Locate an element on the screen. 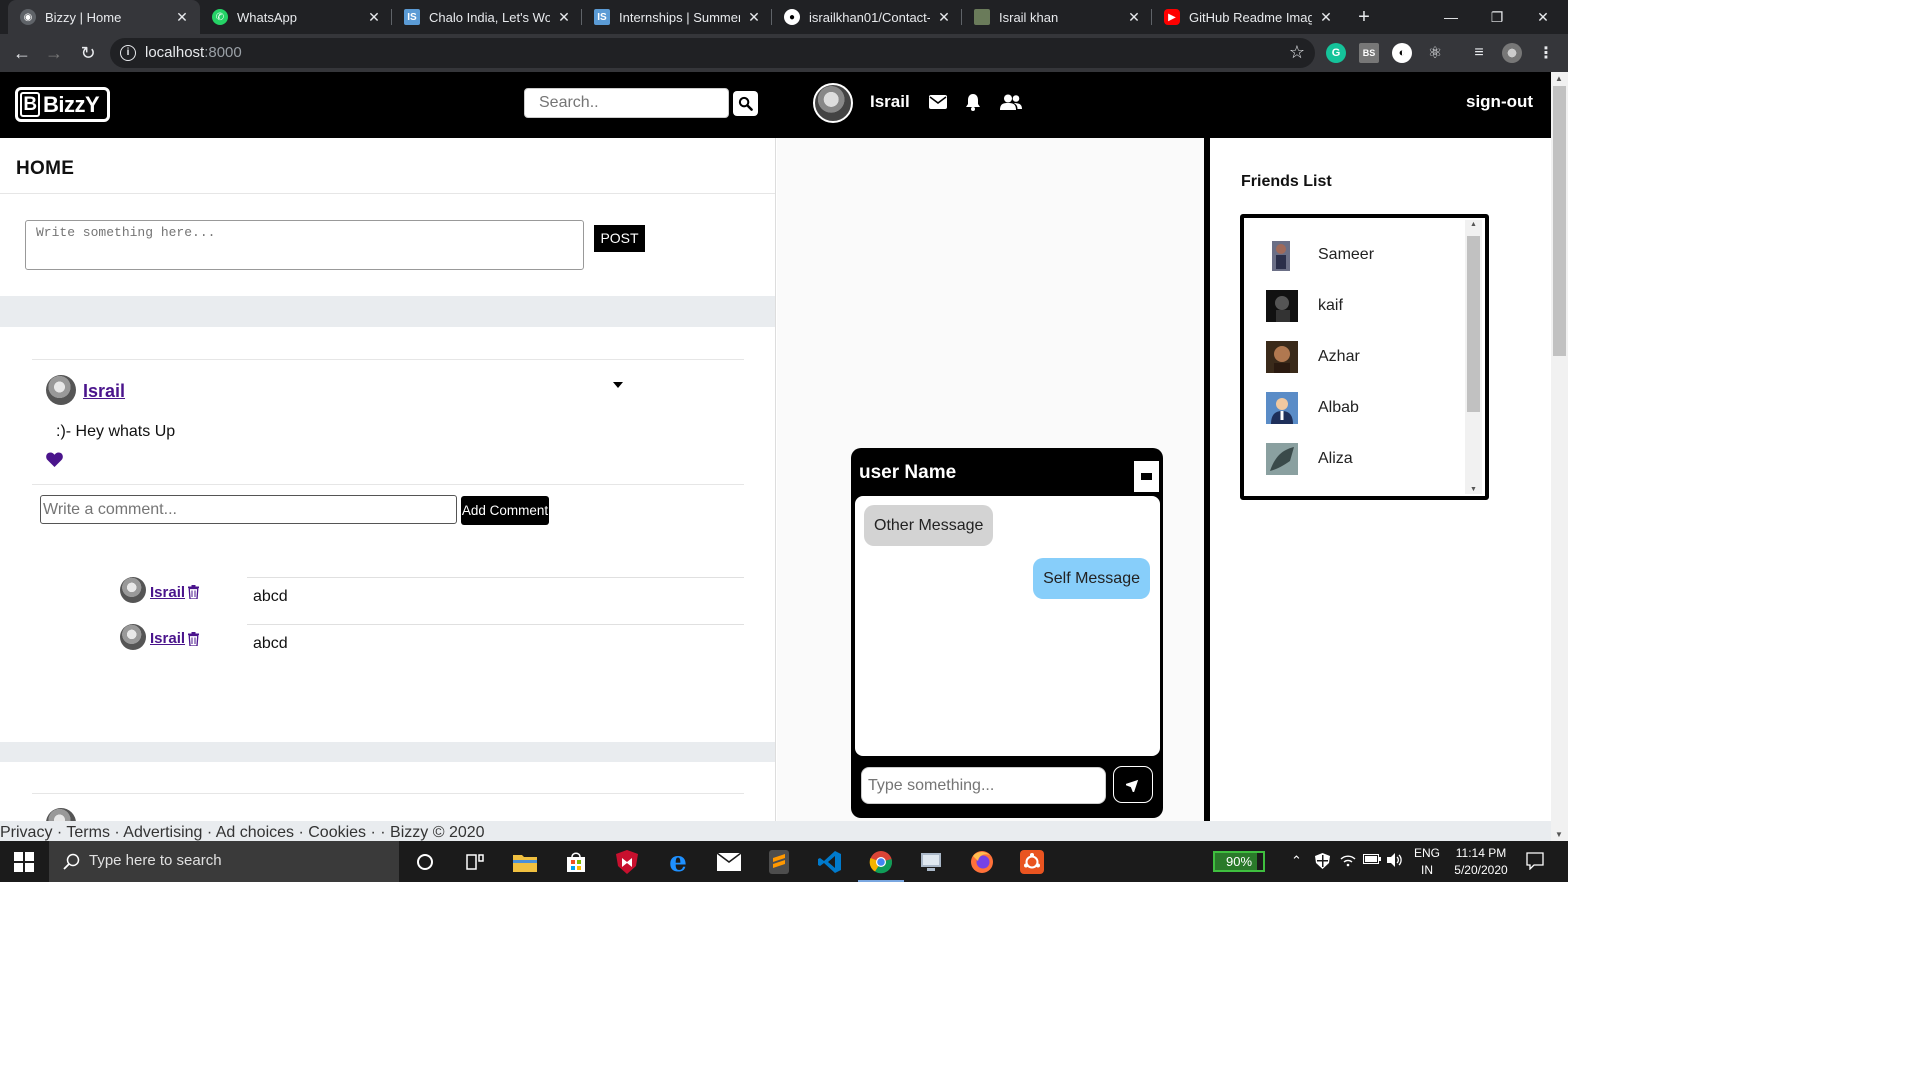  friend-item: Albab is located at coordinates (1312, 408).